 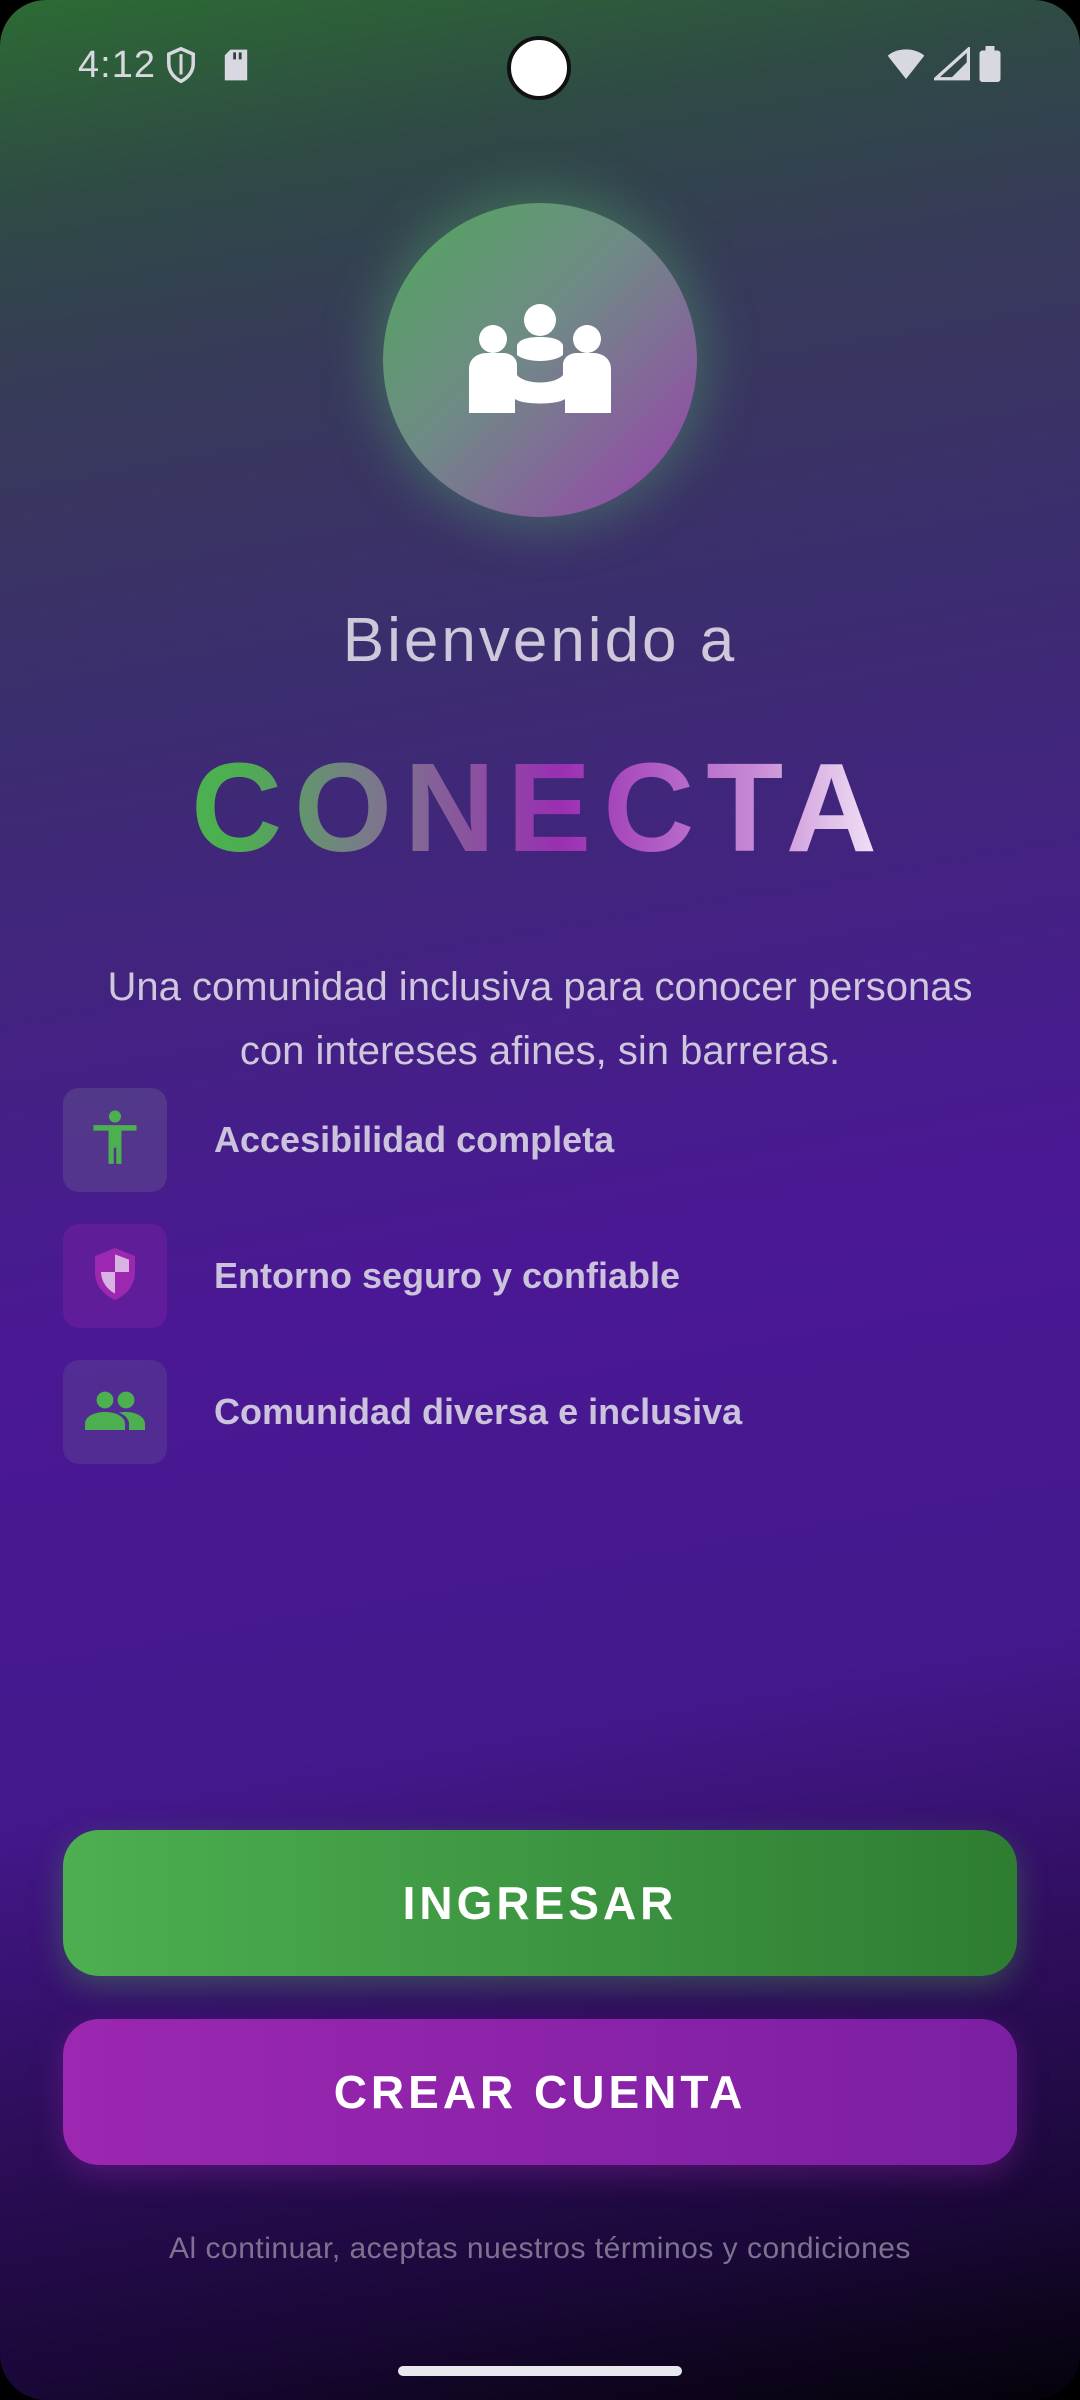 What do you see at coordinates (540, 807) in the screenshot?
I see `brand-title: CONECTA` at bounding box center [540, 807].